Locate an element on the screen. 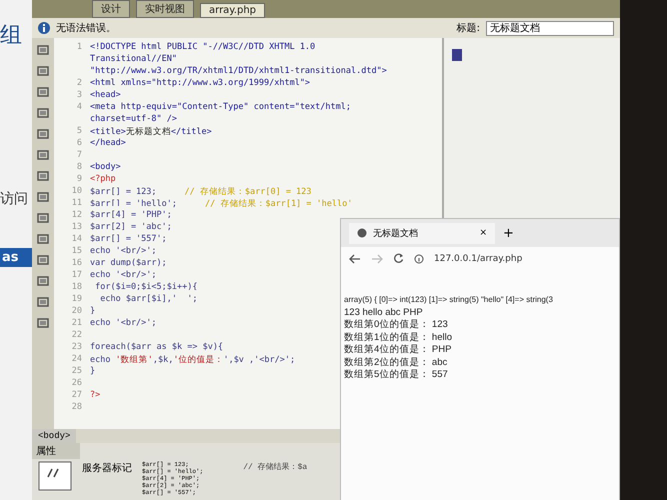 Image resolution: width=667 pixels, height=500 pixels. line-number: 23 is located at coordinates (76, 348).